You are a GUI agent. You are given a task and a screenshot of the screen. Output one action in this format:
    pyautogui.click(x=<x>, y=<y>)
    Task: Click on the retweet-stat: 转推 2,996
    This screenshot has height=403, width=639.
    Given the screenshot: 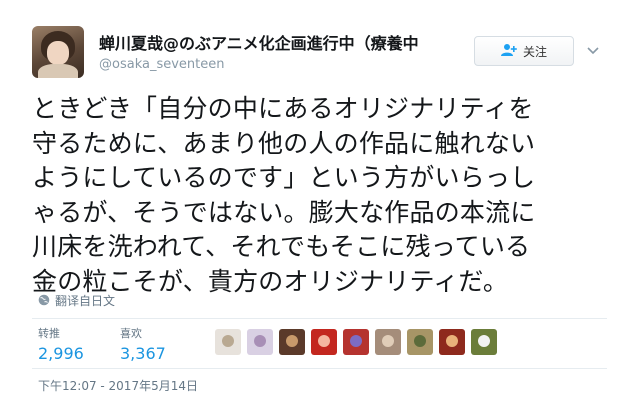 What is the action you would take?
    pyautogui.click(x=61, y=344)
    